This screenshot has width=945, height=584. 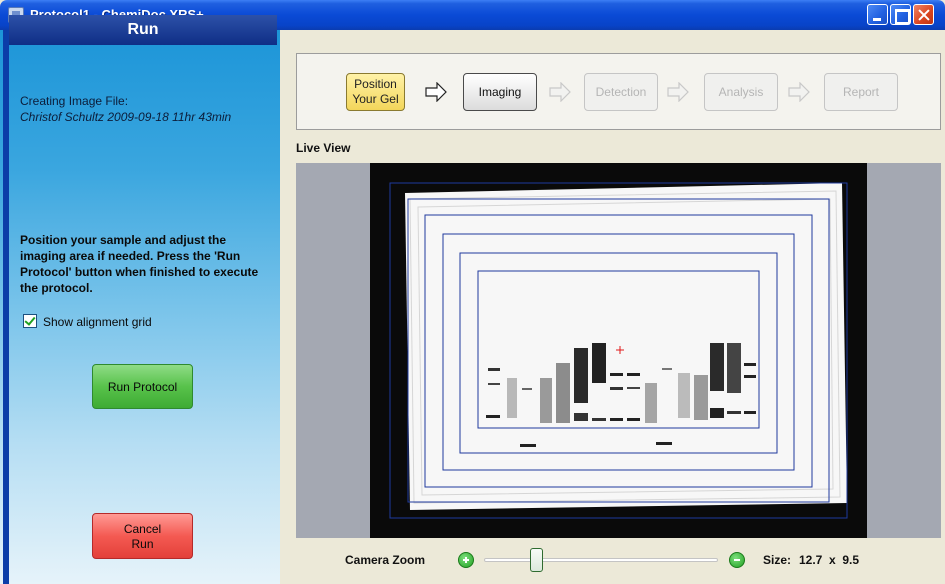 I want to click on step-position-your-gel: Position Your Gel, so click(x=375, y=92).